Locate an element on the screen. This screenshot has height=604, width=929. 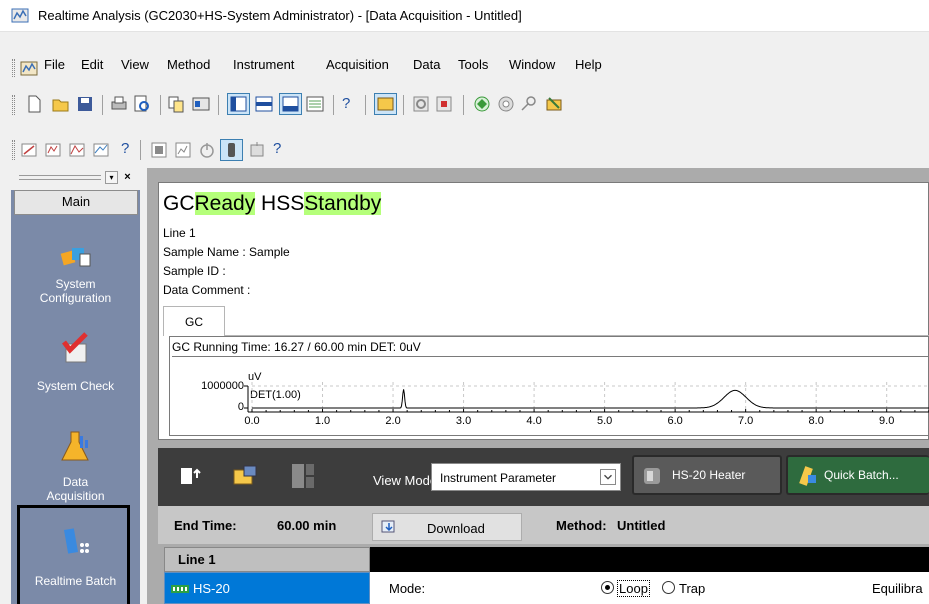
print-icon is located at coordinates (119, 104).